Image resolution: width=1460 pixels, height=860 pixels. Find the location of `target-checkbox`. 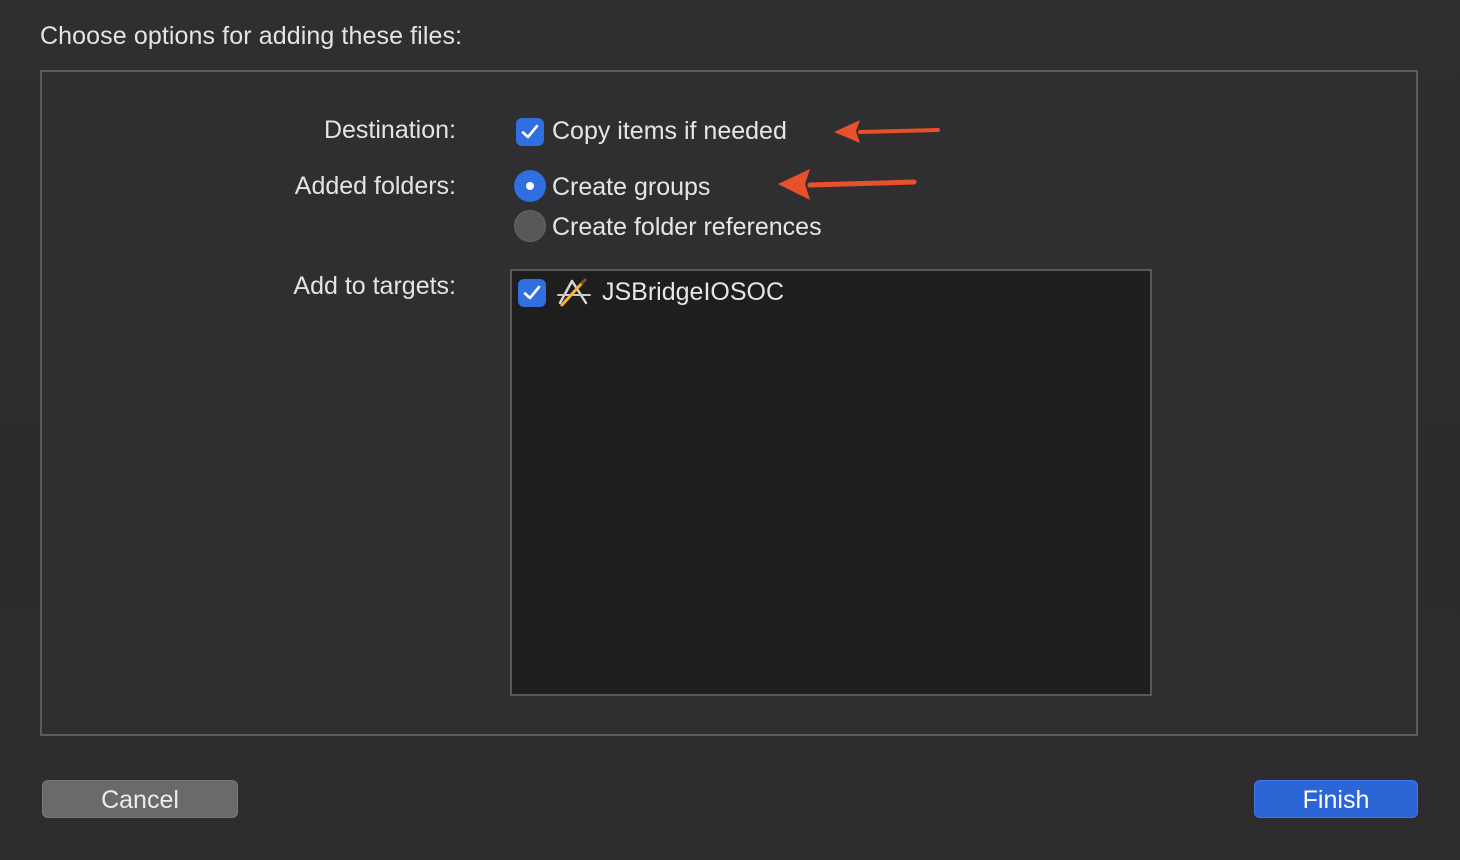

target-checkbox is located at coordinates (532, 293).